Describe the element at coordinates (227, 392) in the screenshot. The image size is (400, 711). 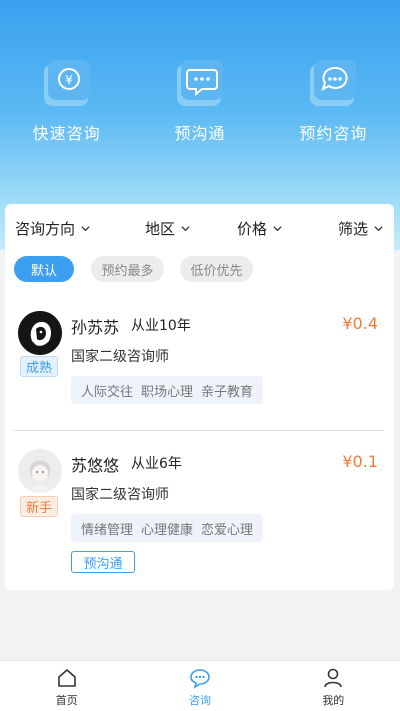
I see `tag: 亲子教育` at that location.